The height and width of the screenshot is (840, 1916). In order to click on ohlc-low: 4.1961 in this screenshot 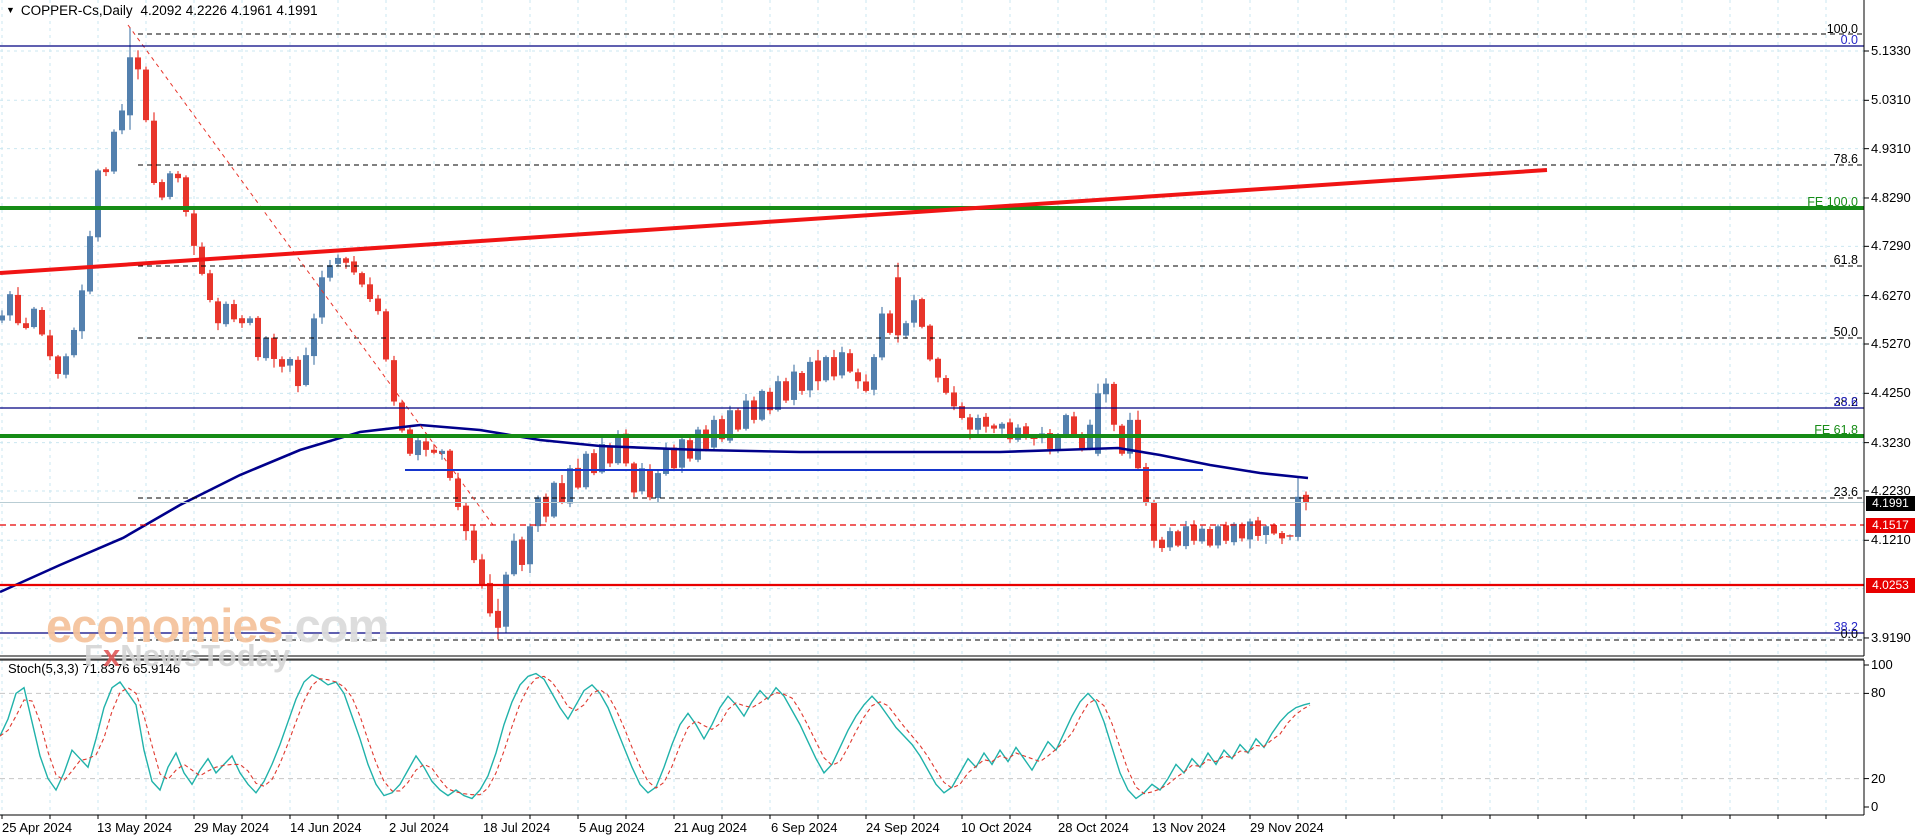, I will do `click(252, 10)`.